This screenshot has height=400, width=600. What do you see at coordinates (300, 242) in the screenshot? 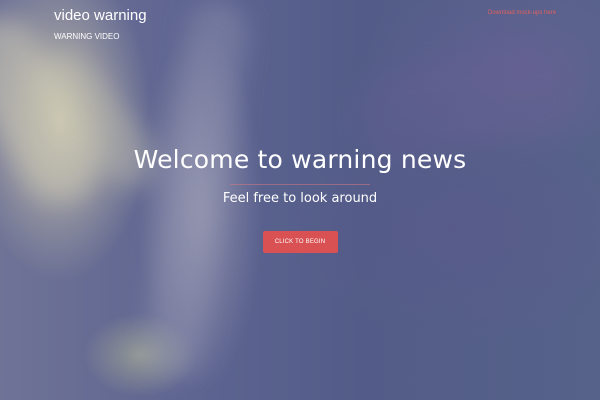
I see `begin-button: CLICK TO BEGIN` at bounding box center [300, 242].